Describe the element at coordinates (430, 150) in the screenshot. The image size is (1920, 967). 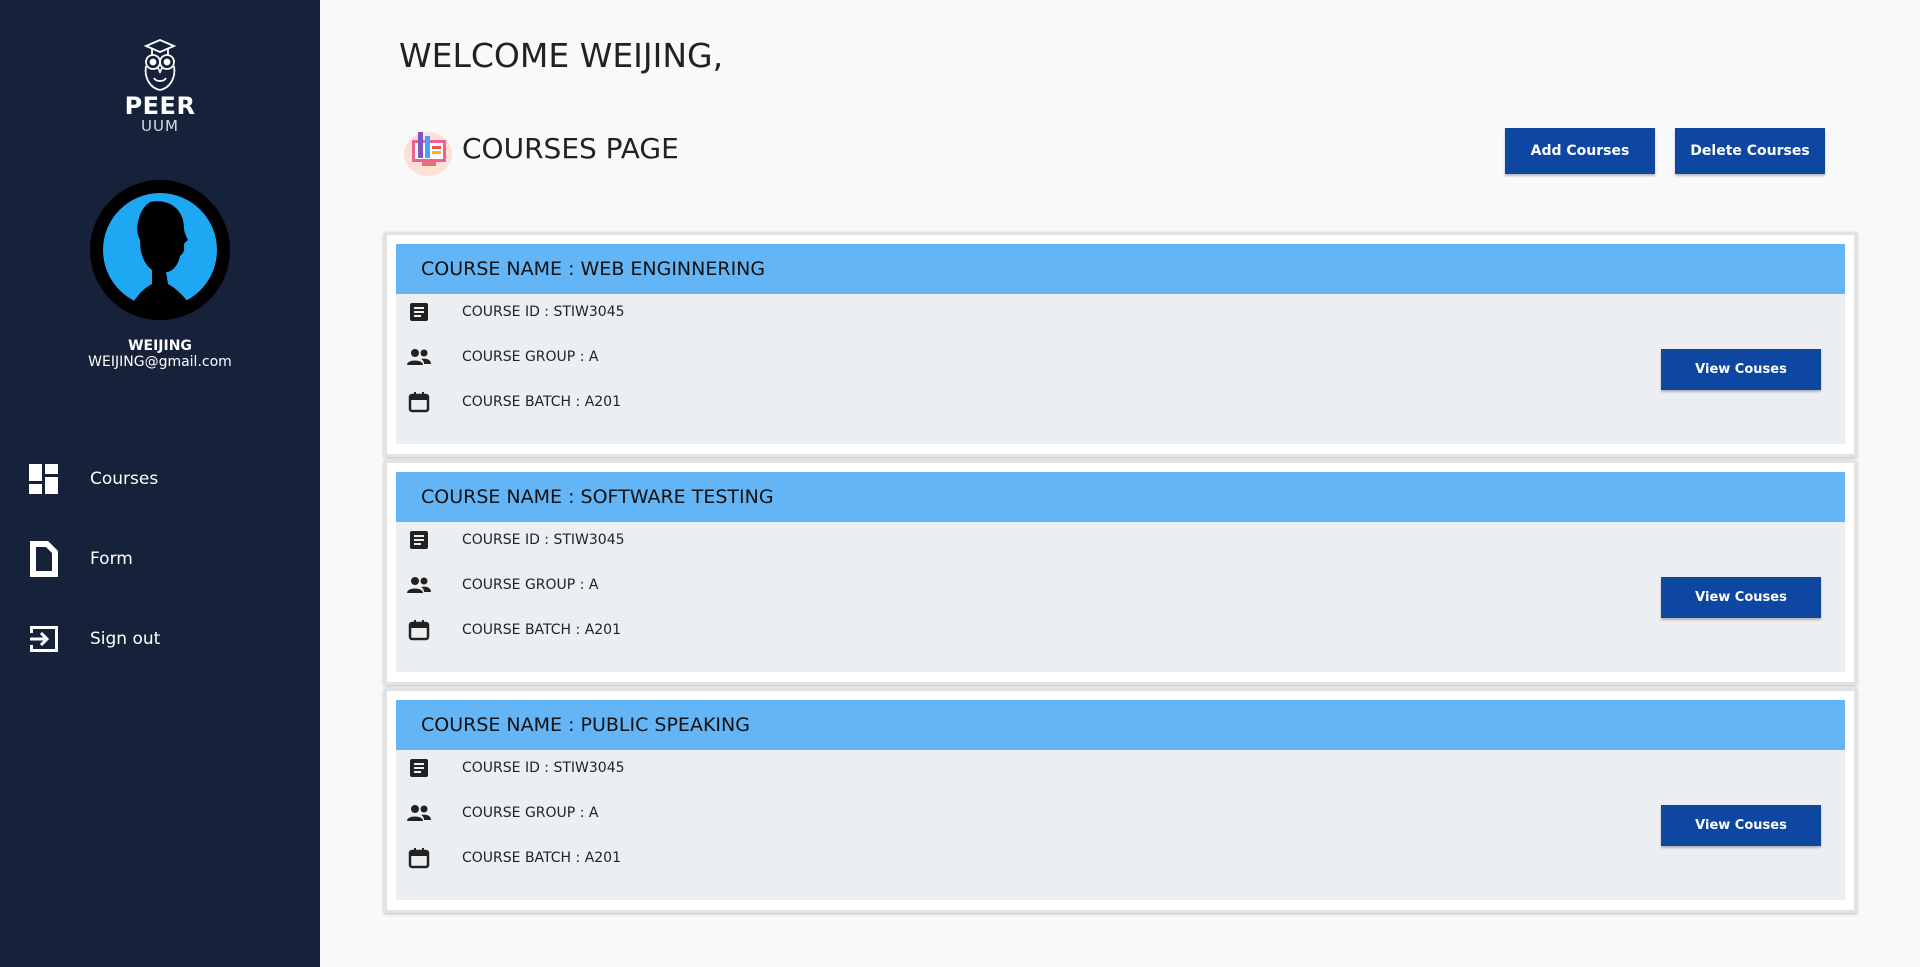
I see `courses-illustration-icon` at that location.